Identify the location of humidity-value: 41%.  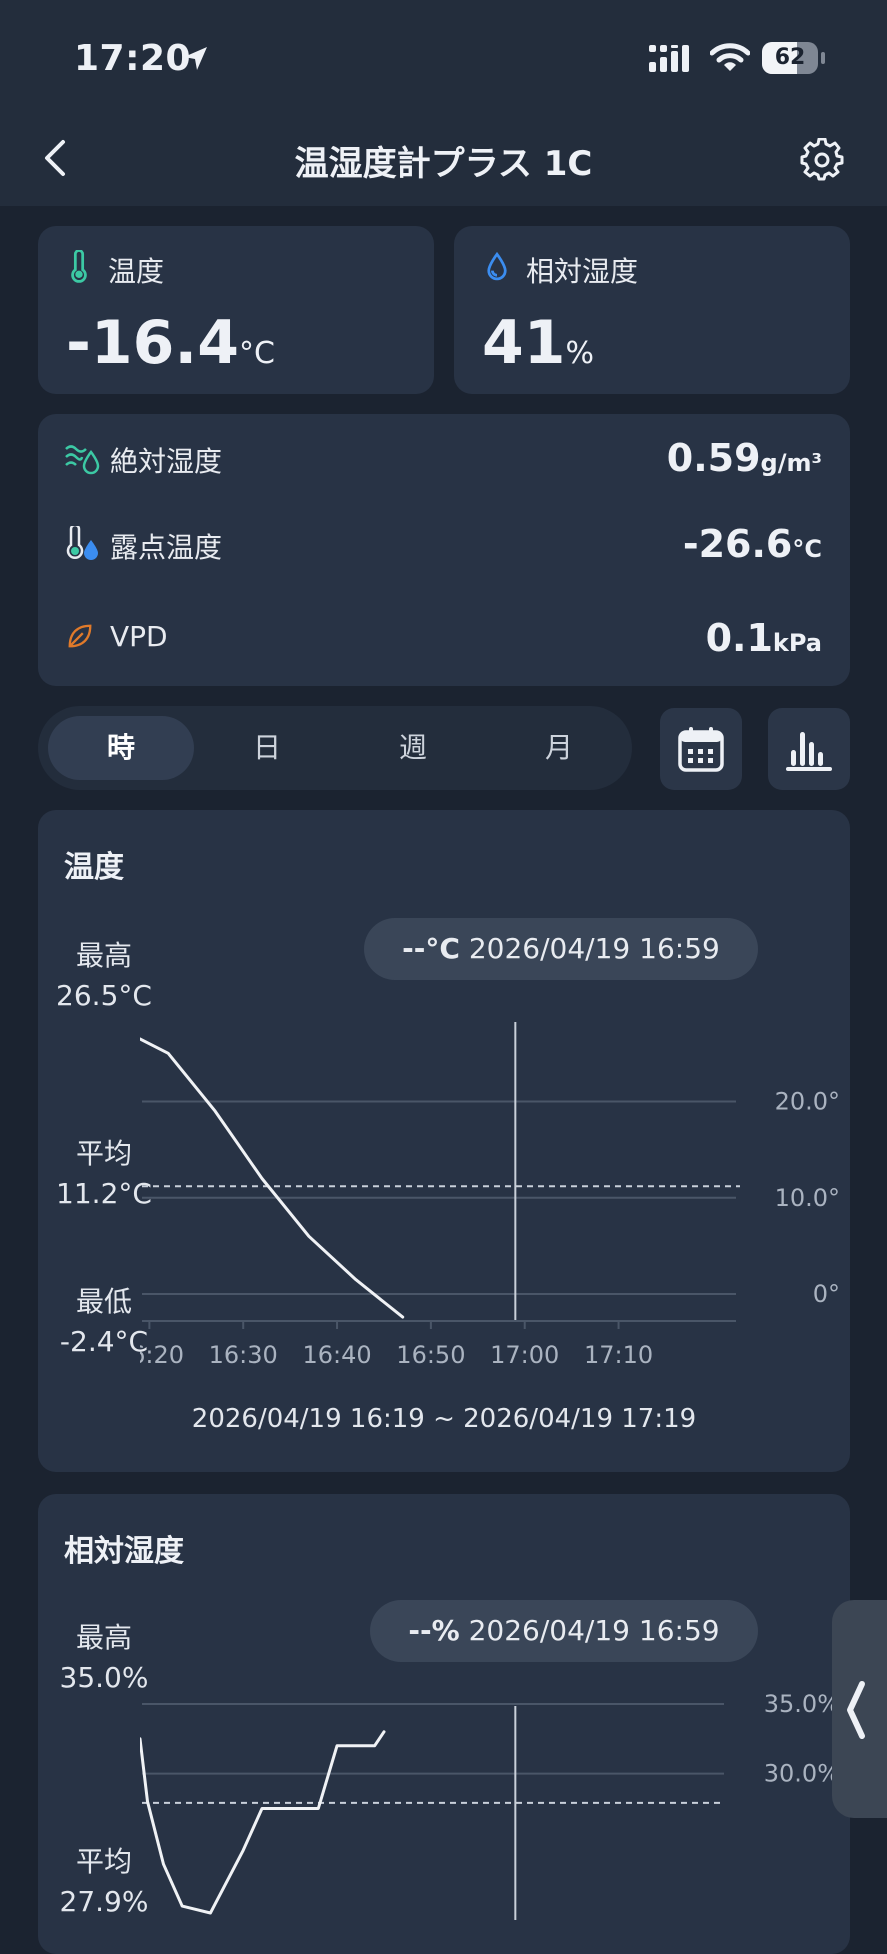
(538, 343).